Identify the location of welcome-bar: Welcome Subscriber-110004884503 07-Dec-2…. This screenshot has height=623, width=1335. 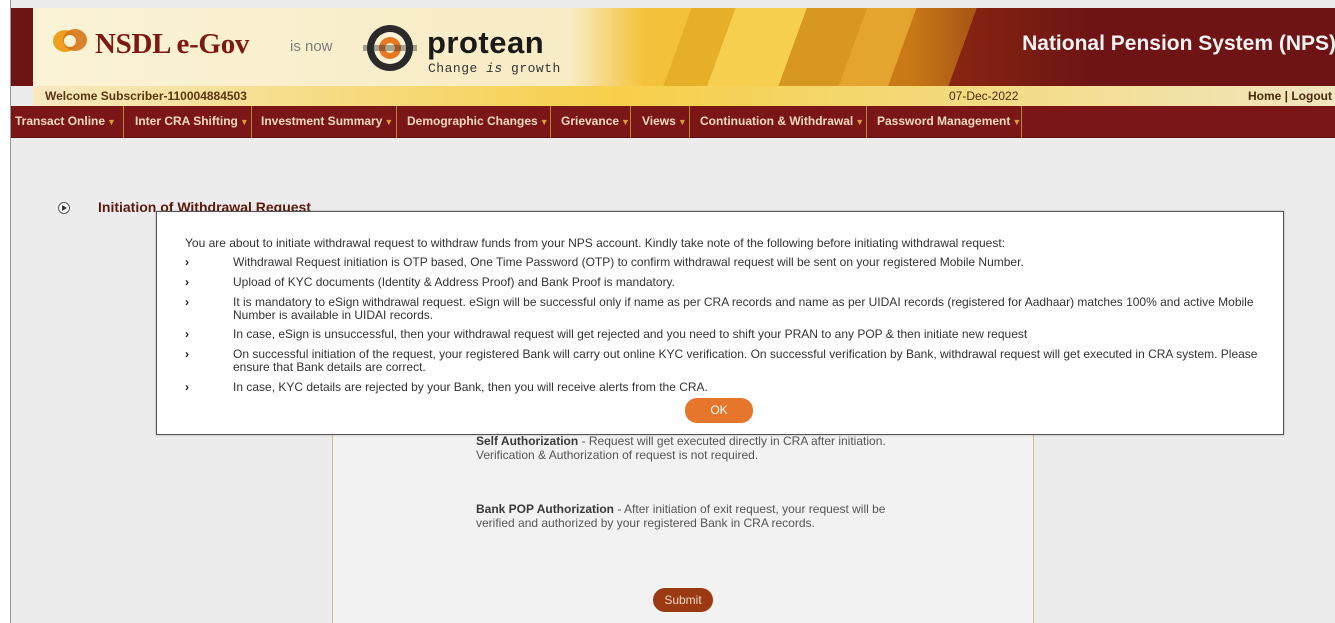
(684, 96).